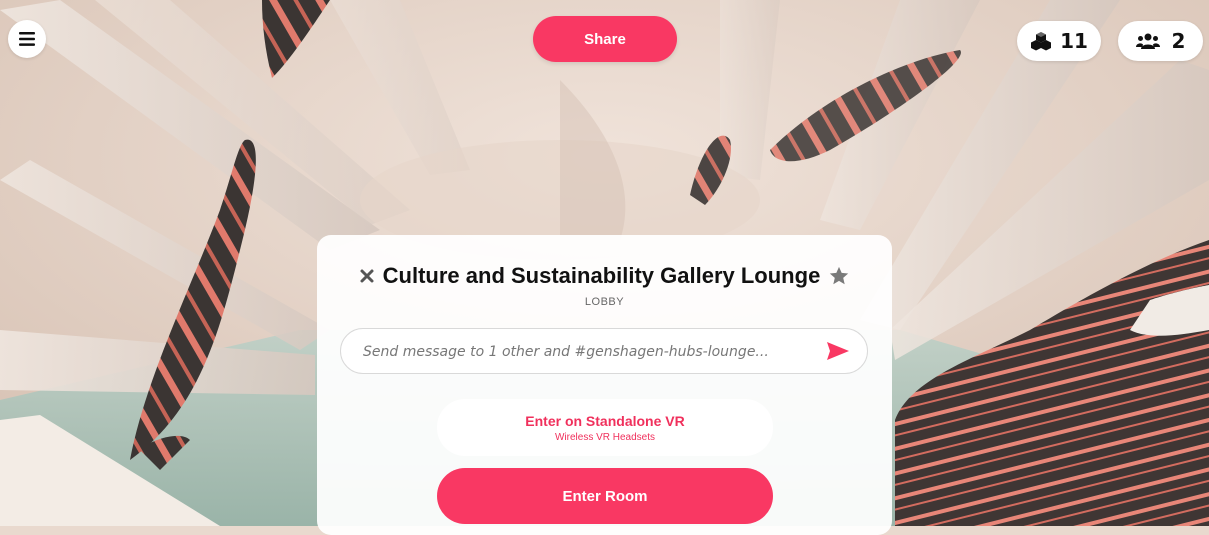 The image size is (1209, 535). Describe the element at coordinates (605, 420) in the screenshot. I see `standalone-vr-label: Enter on Standalone VR` at that location.